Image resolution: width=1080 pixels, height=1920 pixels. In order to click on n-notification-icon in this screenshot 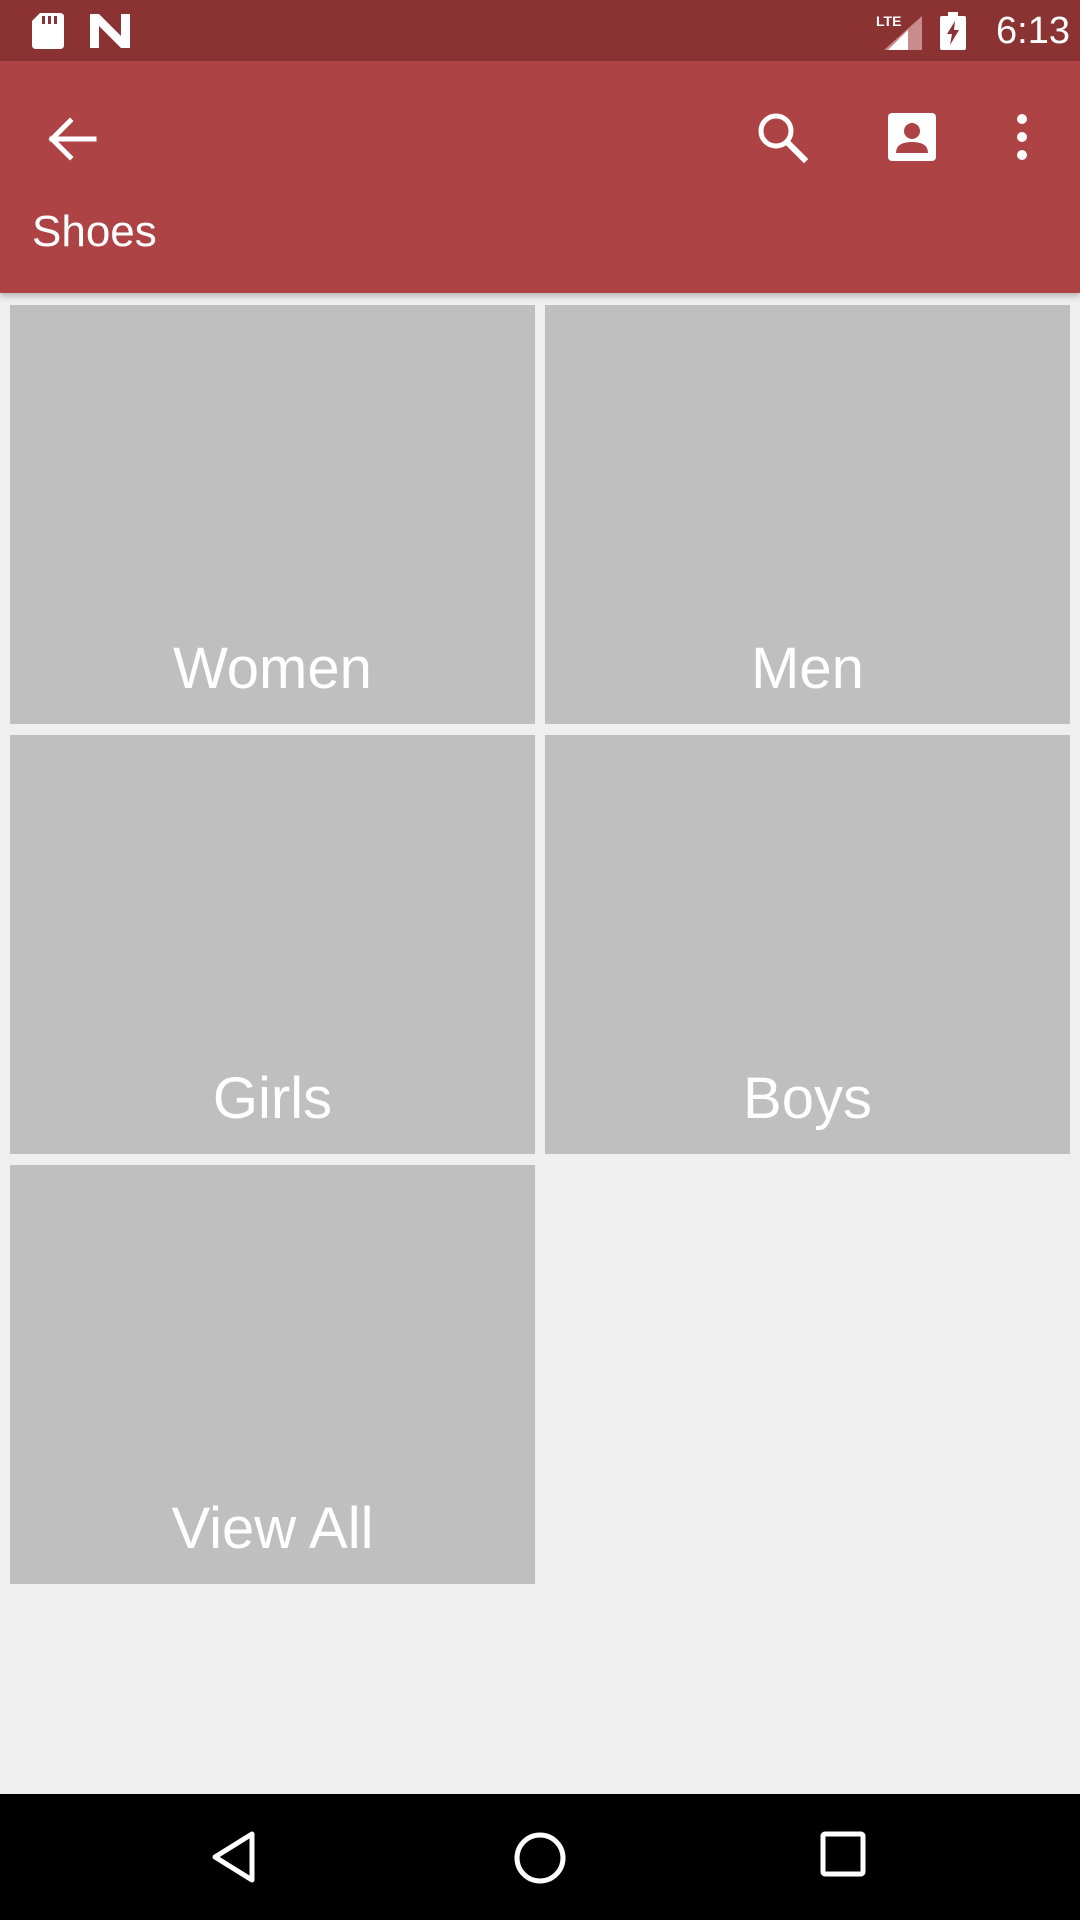, I will do `click(110, 33)`.